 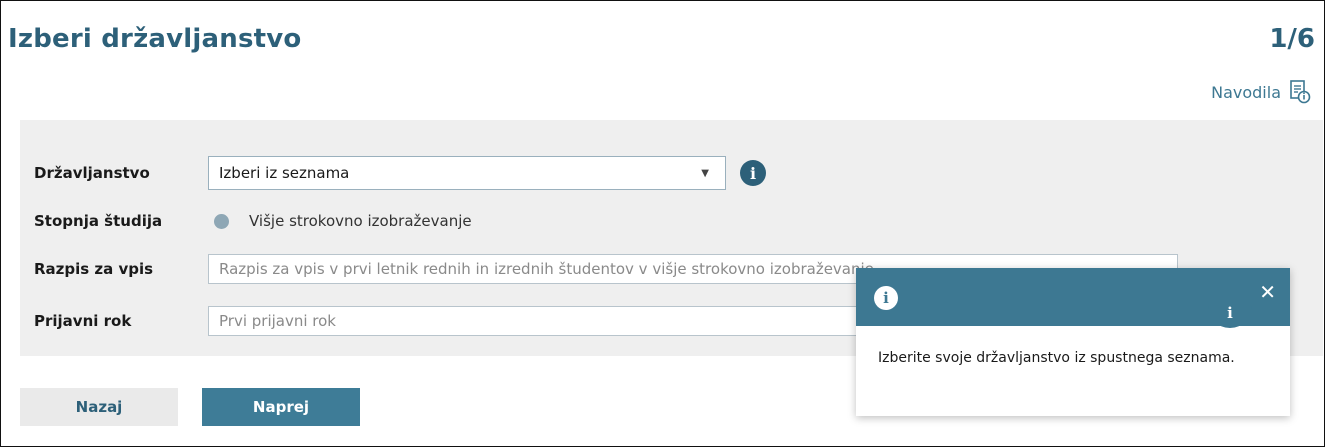 What do you see at coordinates (1267, 292) in the screenshot?
I see `close-icon: ✕` at bounding box center [1267, 292].